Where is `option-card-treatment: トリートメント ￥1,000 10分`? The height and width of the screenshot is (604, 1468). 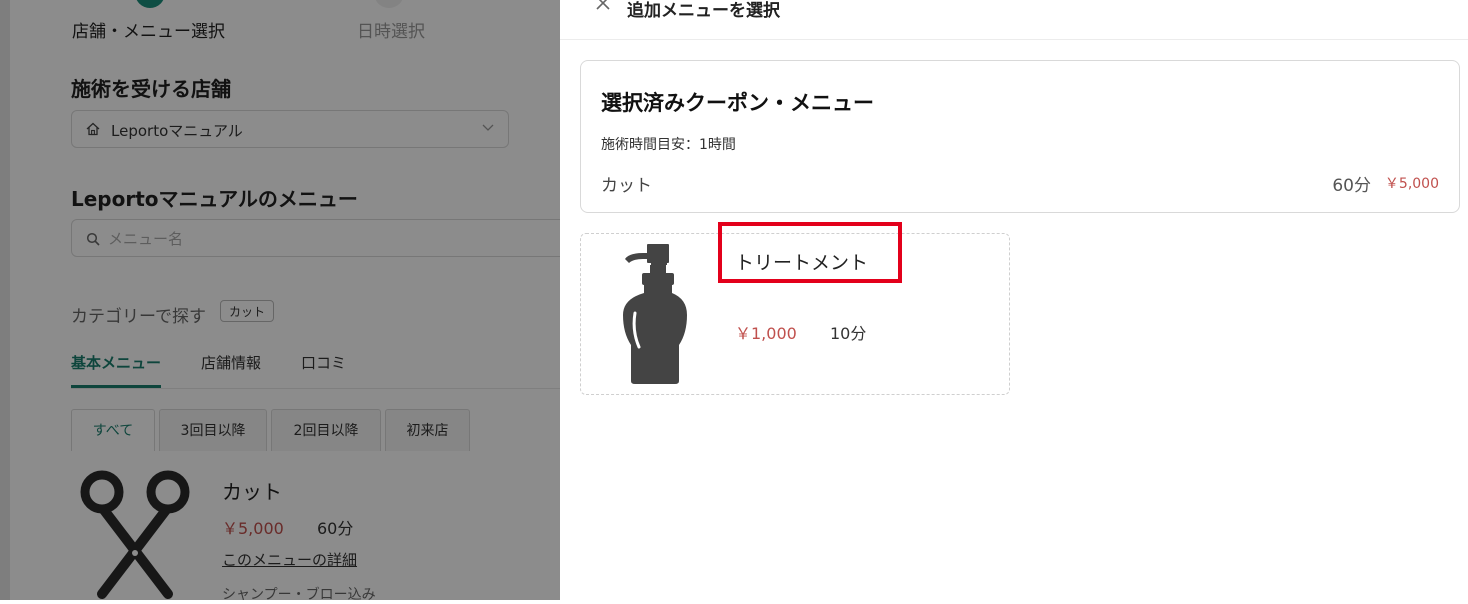 option-card-treatment: トリートメント ￥1,000 10分 is located at coordinates (795, 314).